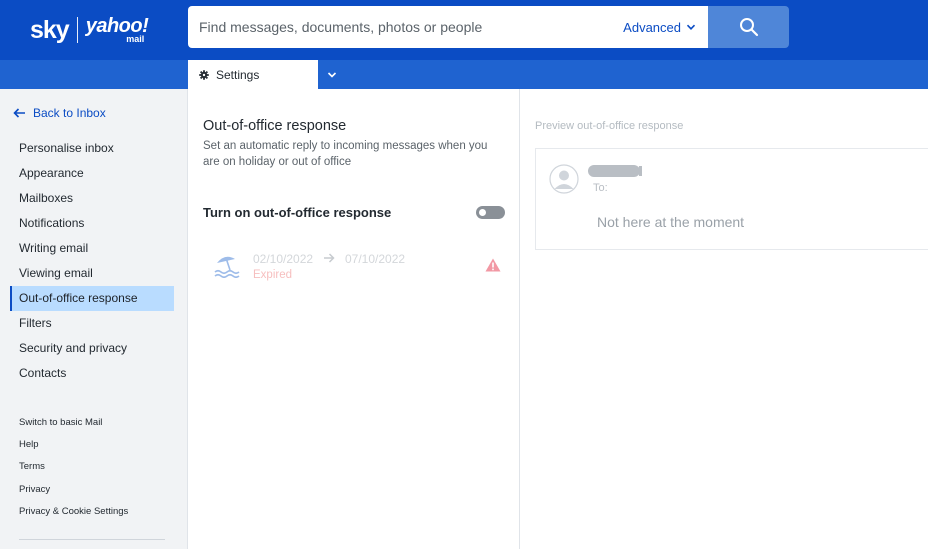 This screenshot has width=928, height=549. I want to click on terms-link: Terms, so click(73, 467).